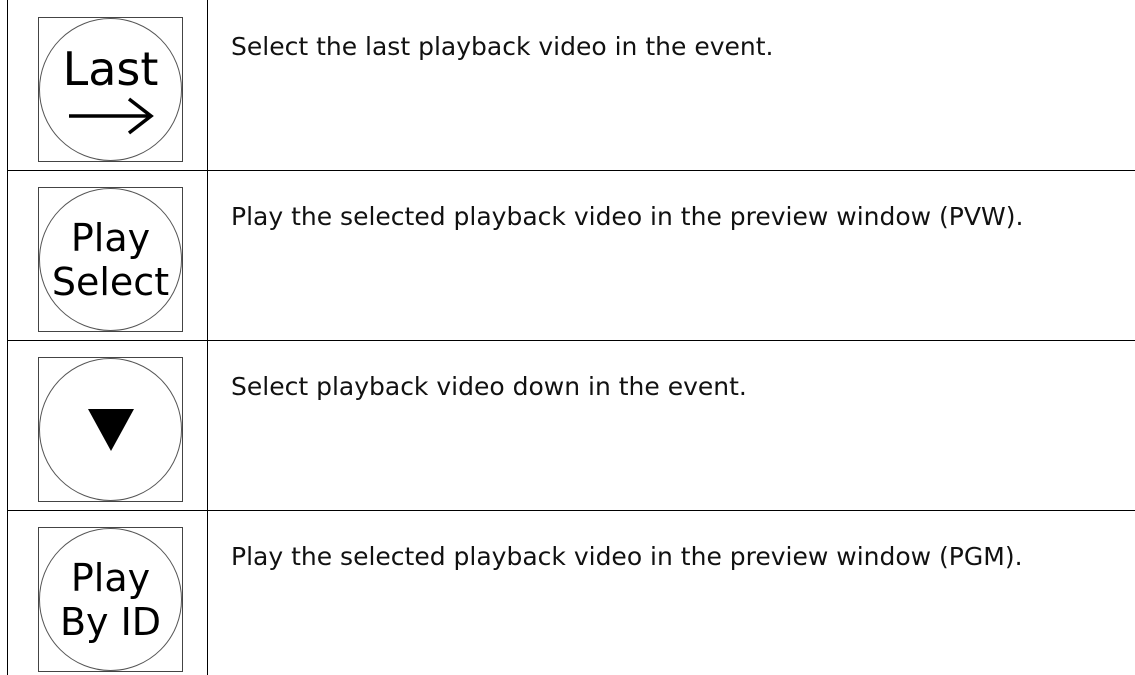 The width and height of the screenshot is (1135, 675). I want to click on key-cell: Play By ID, so click(107, 592).